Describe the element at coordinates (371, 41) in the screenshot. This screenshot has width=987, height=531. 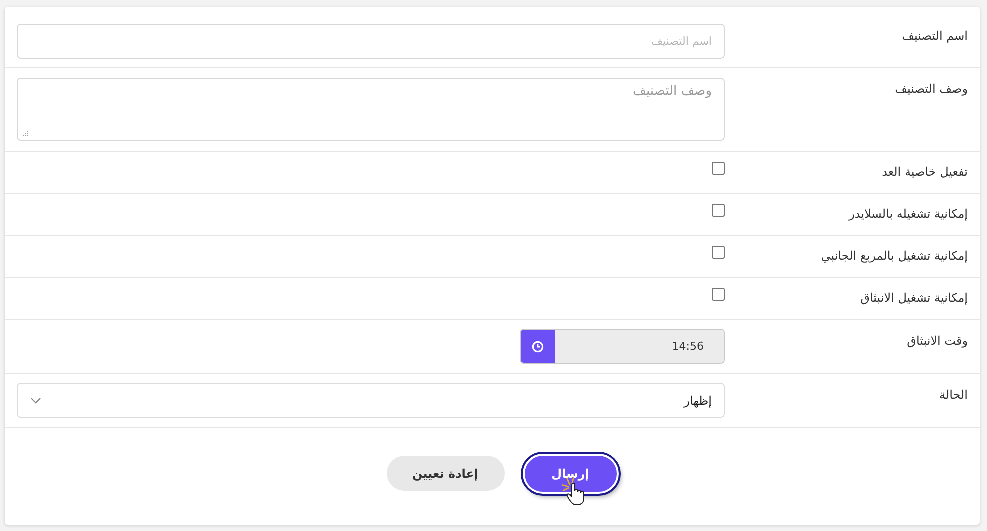
I see `name-input: اسم التصنيف` at that location.